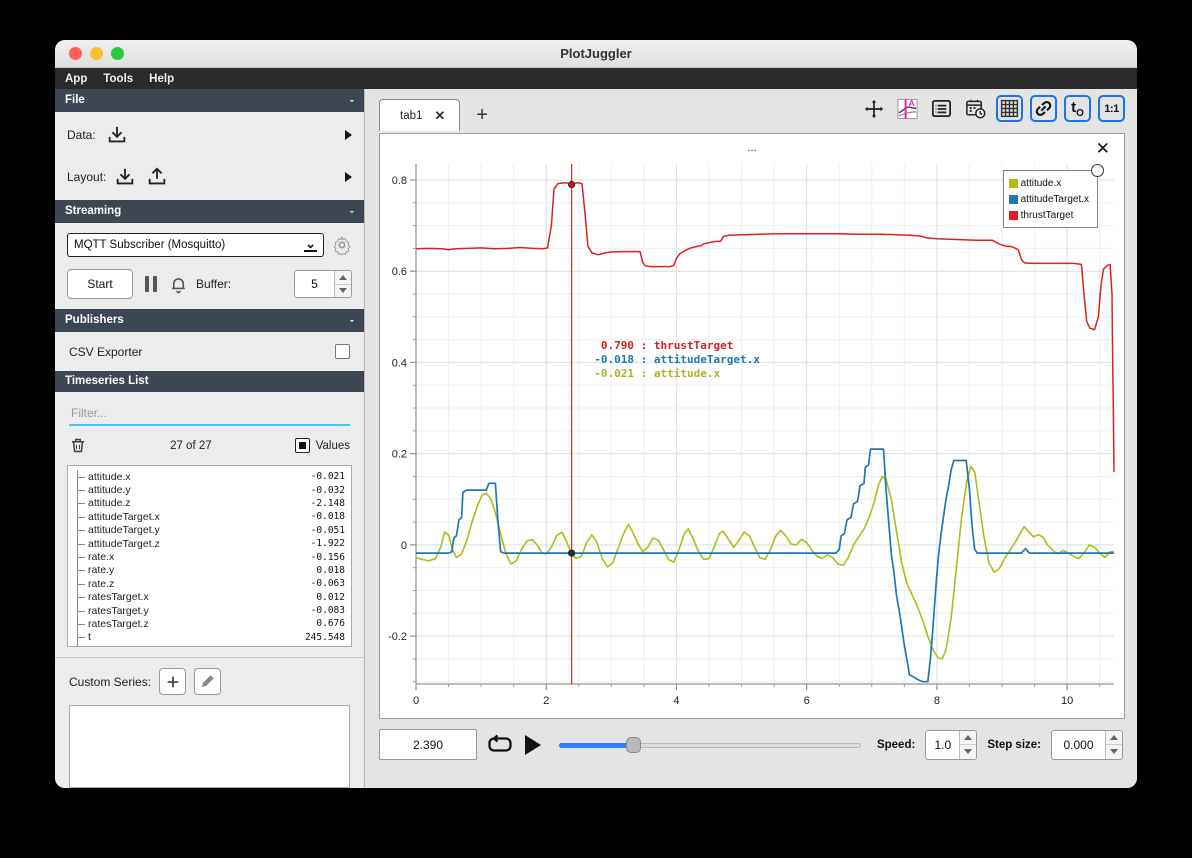 This screenshot has width=1192, height=858. I want to click on streaming-settings-gear-icon, so click(342, 245).